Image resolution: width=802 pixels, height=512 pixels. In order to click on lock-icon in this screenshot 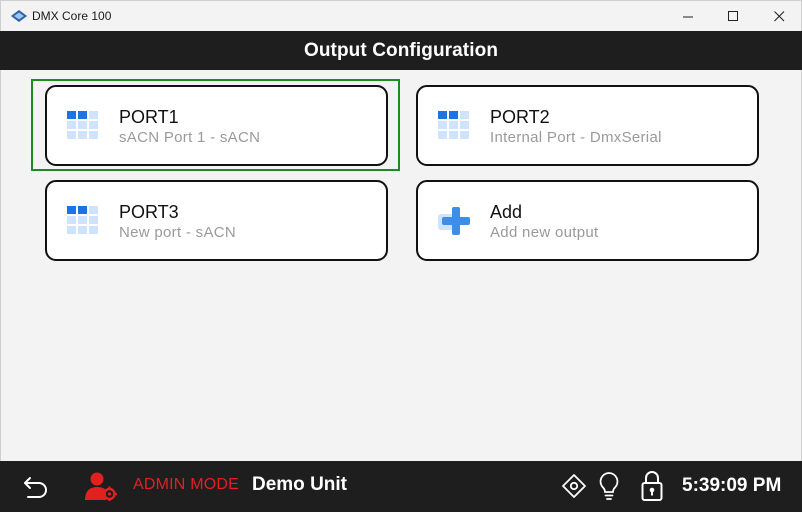, I will do `click(652, 486)`.